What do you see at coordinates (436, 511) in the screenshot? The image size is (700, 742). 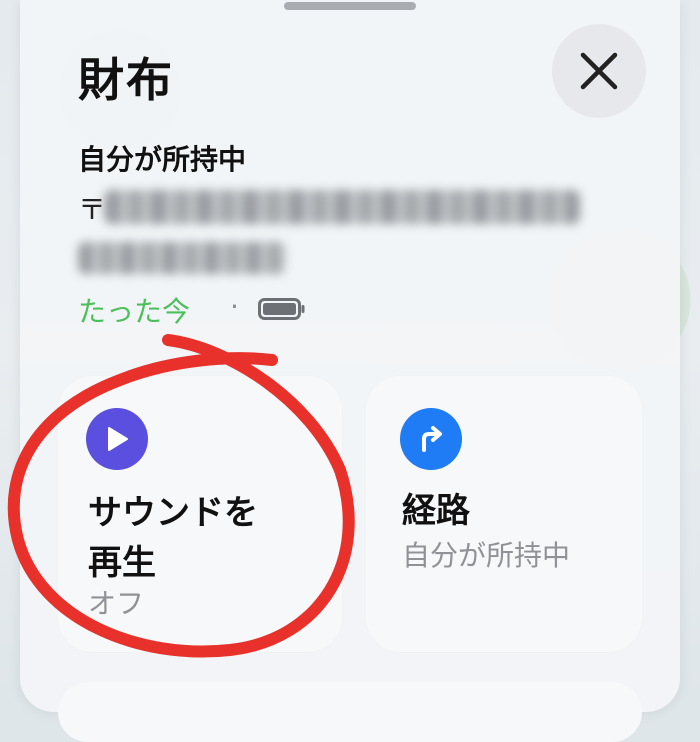 I see `directions-label: 経路` at bounding box center [436, 511].